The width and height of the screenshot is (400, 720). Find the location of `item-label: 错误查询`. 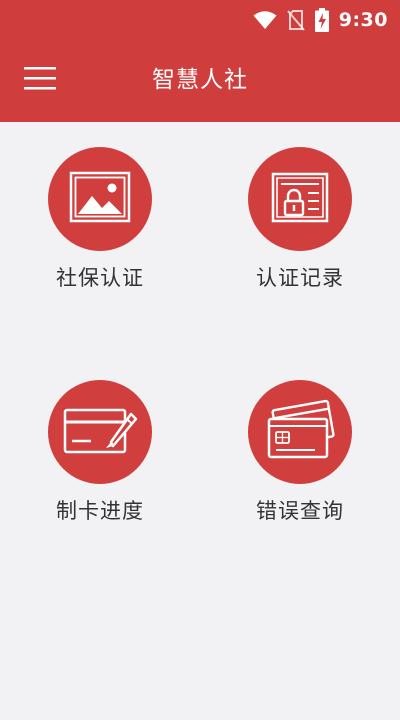

item-label: 错误查询 is located at coordinates (300, 511).